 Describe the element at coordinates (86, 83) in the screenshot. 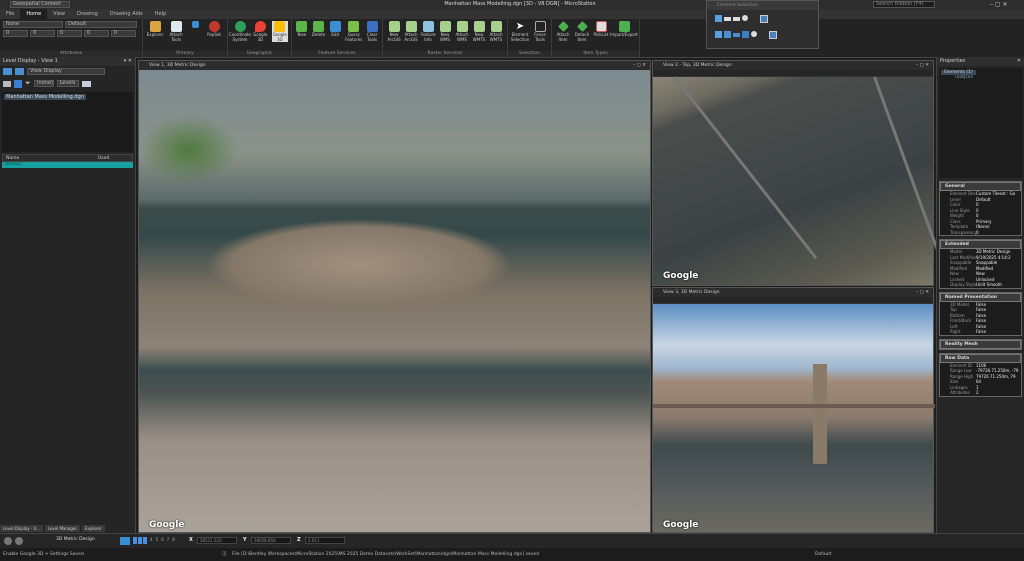

I see `settings-icon` at that location.